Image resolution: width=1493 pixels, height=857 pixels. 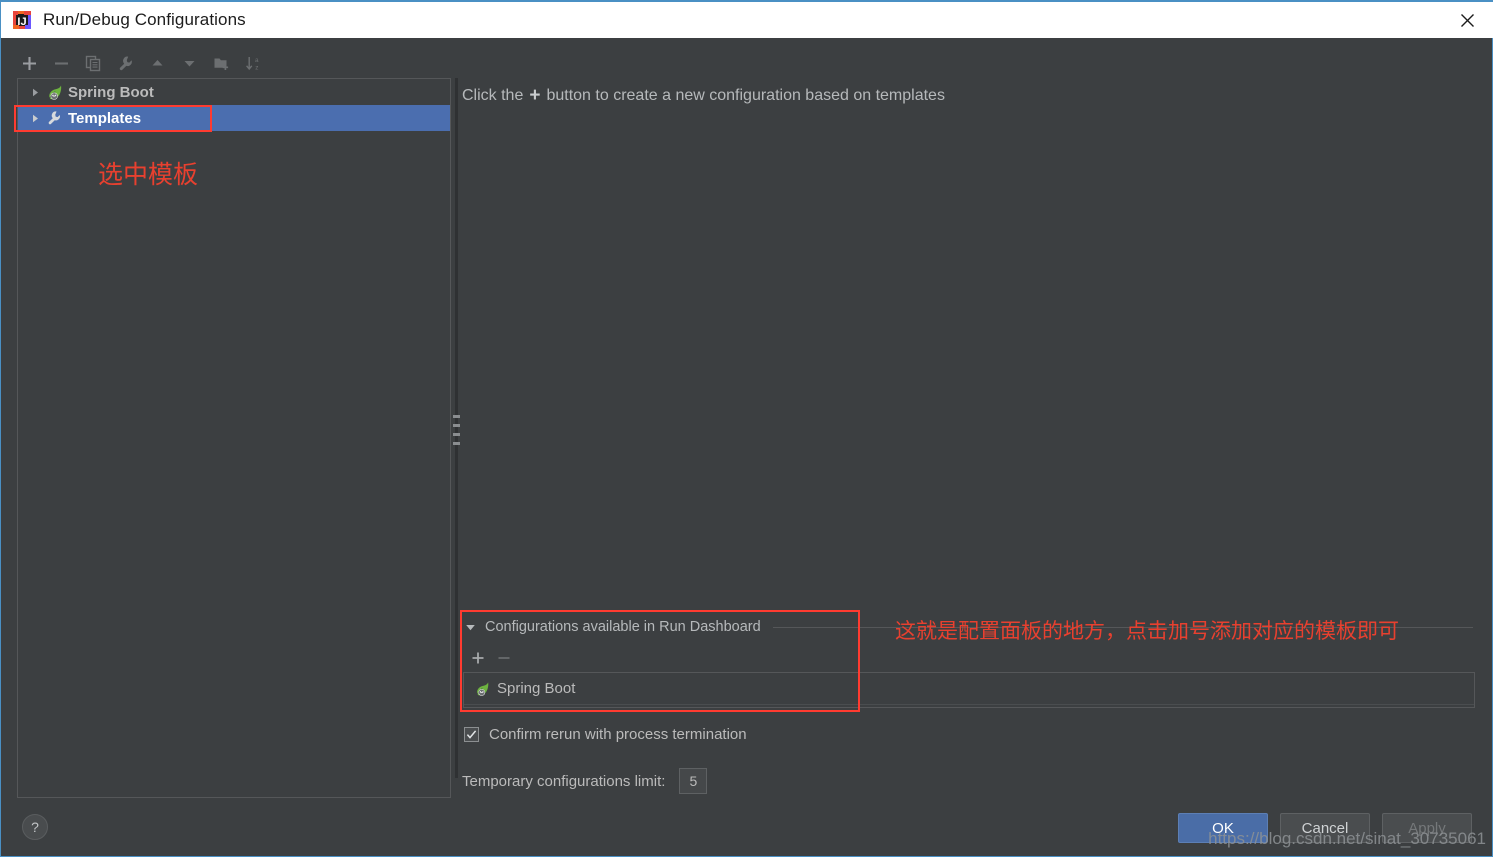 I want to click on annotation-text-templates: 选中模板, so click(x=148, y=174).